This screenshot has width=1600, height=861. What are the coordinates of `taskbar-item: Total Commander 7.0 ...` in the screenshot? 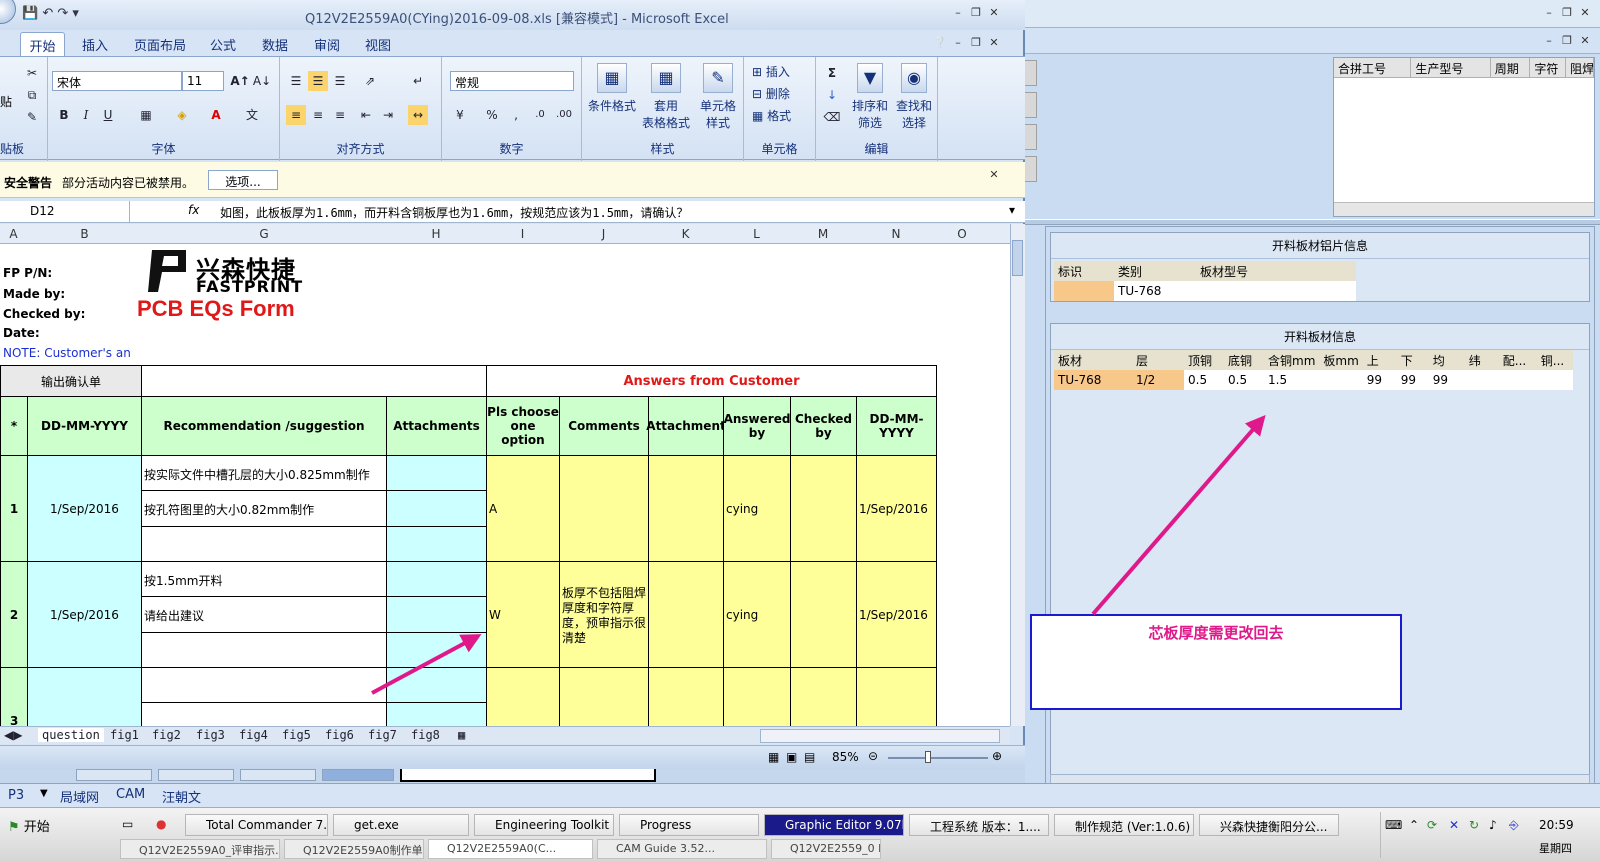 It's located at (256, 825).